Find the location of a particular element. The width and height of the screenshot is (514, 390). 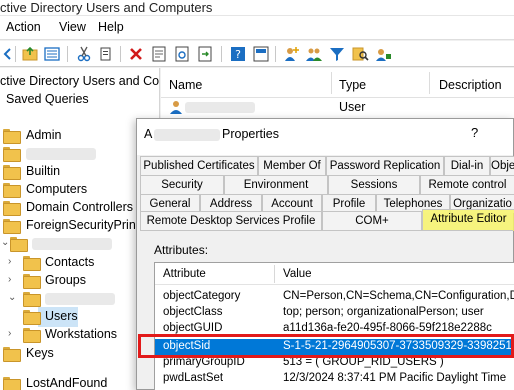

tab-dial-in: Dial-in is located at coordinates (467, 165).